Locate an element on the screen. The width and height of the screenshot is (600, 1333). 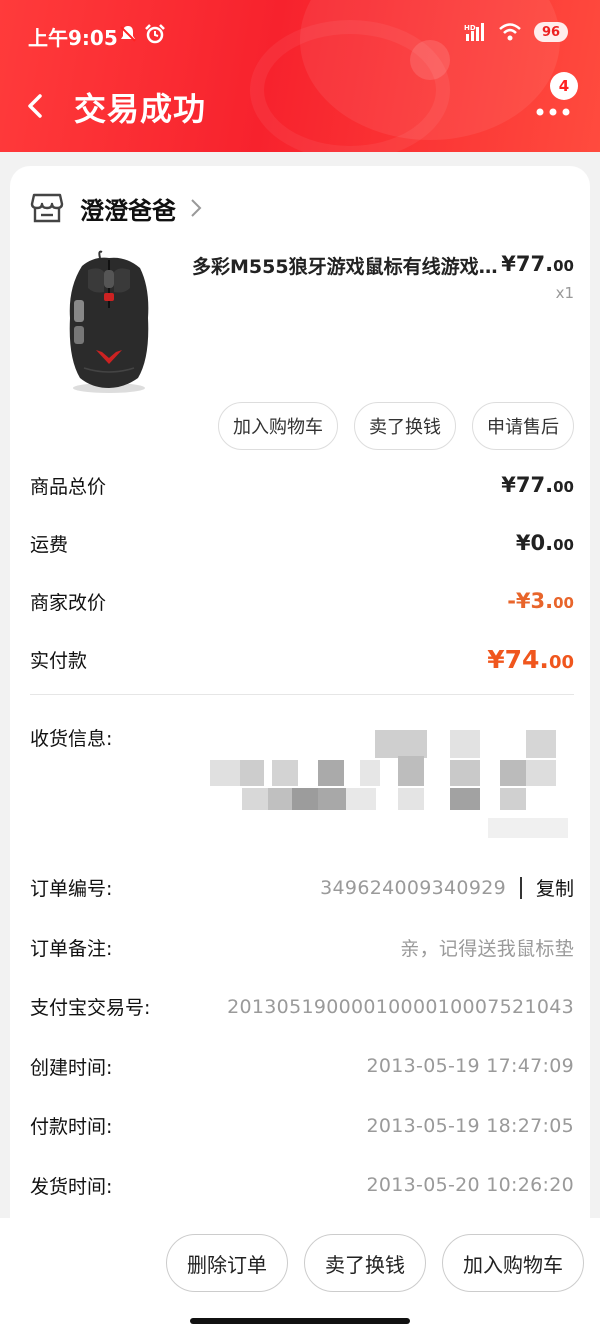
shipped-time-value: 2013-05-20 10:26:20 is located at coordinates (470, 1185).